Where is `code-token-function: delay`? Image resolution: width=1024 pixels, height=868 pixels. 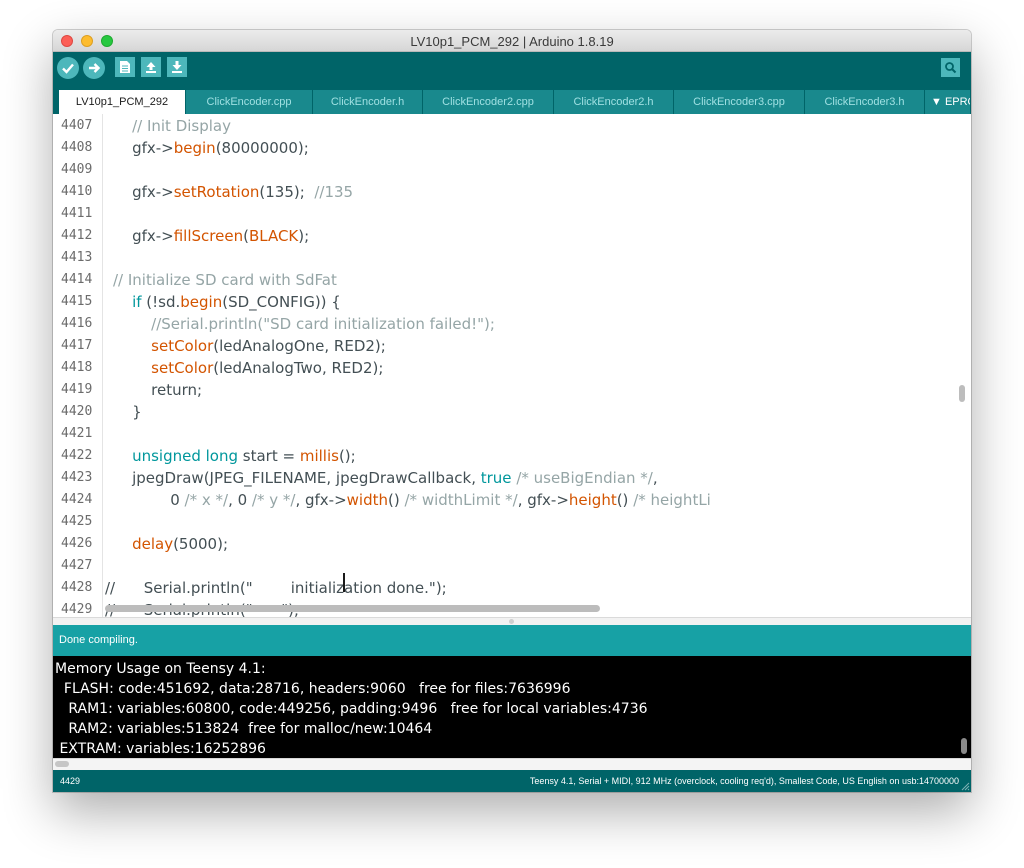 code-token-function: delay is located at coordinates (153, 544).